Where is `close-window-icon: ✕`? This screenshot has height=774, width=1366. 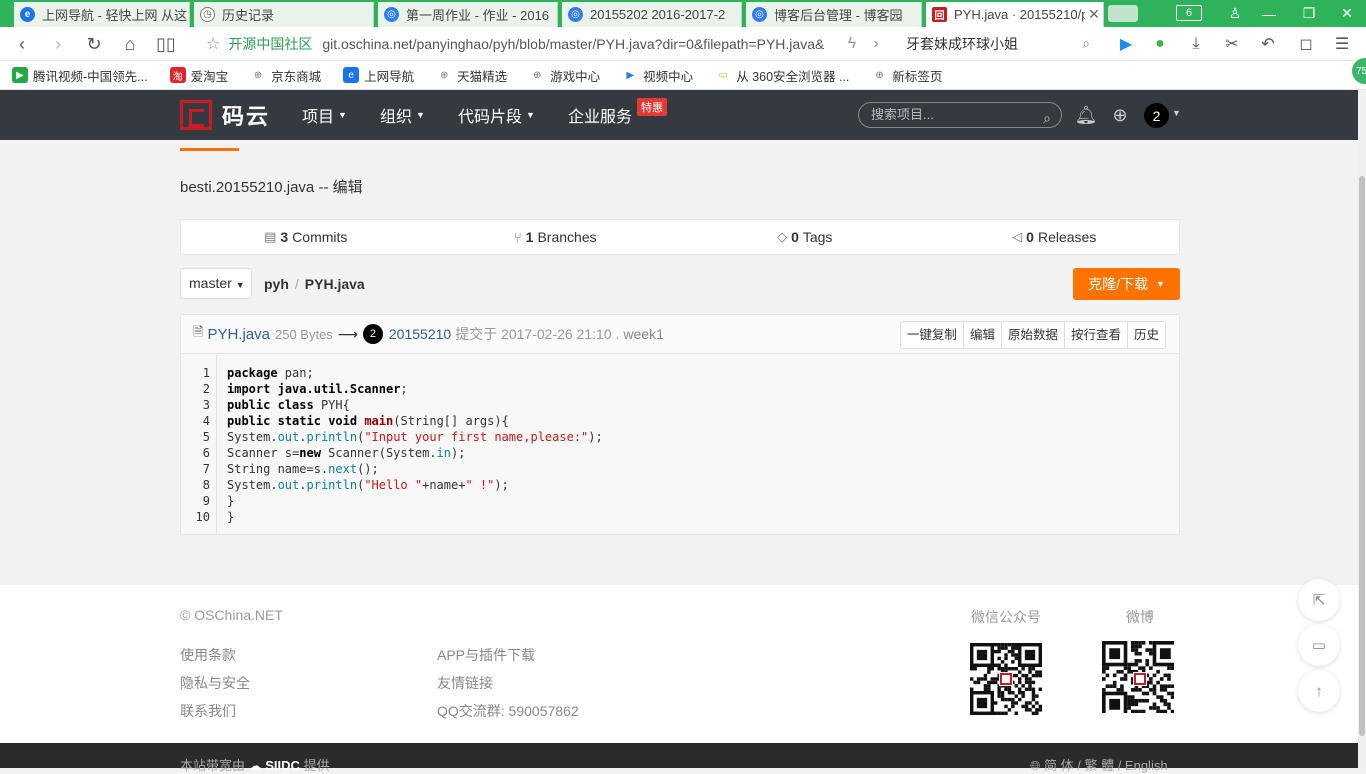 close-window-icon: ✕ is located at coordinates (1347, 13).